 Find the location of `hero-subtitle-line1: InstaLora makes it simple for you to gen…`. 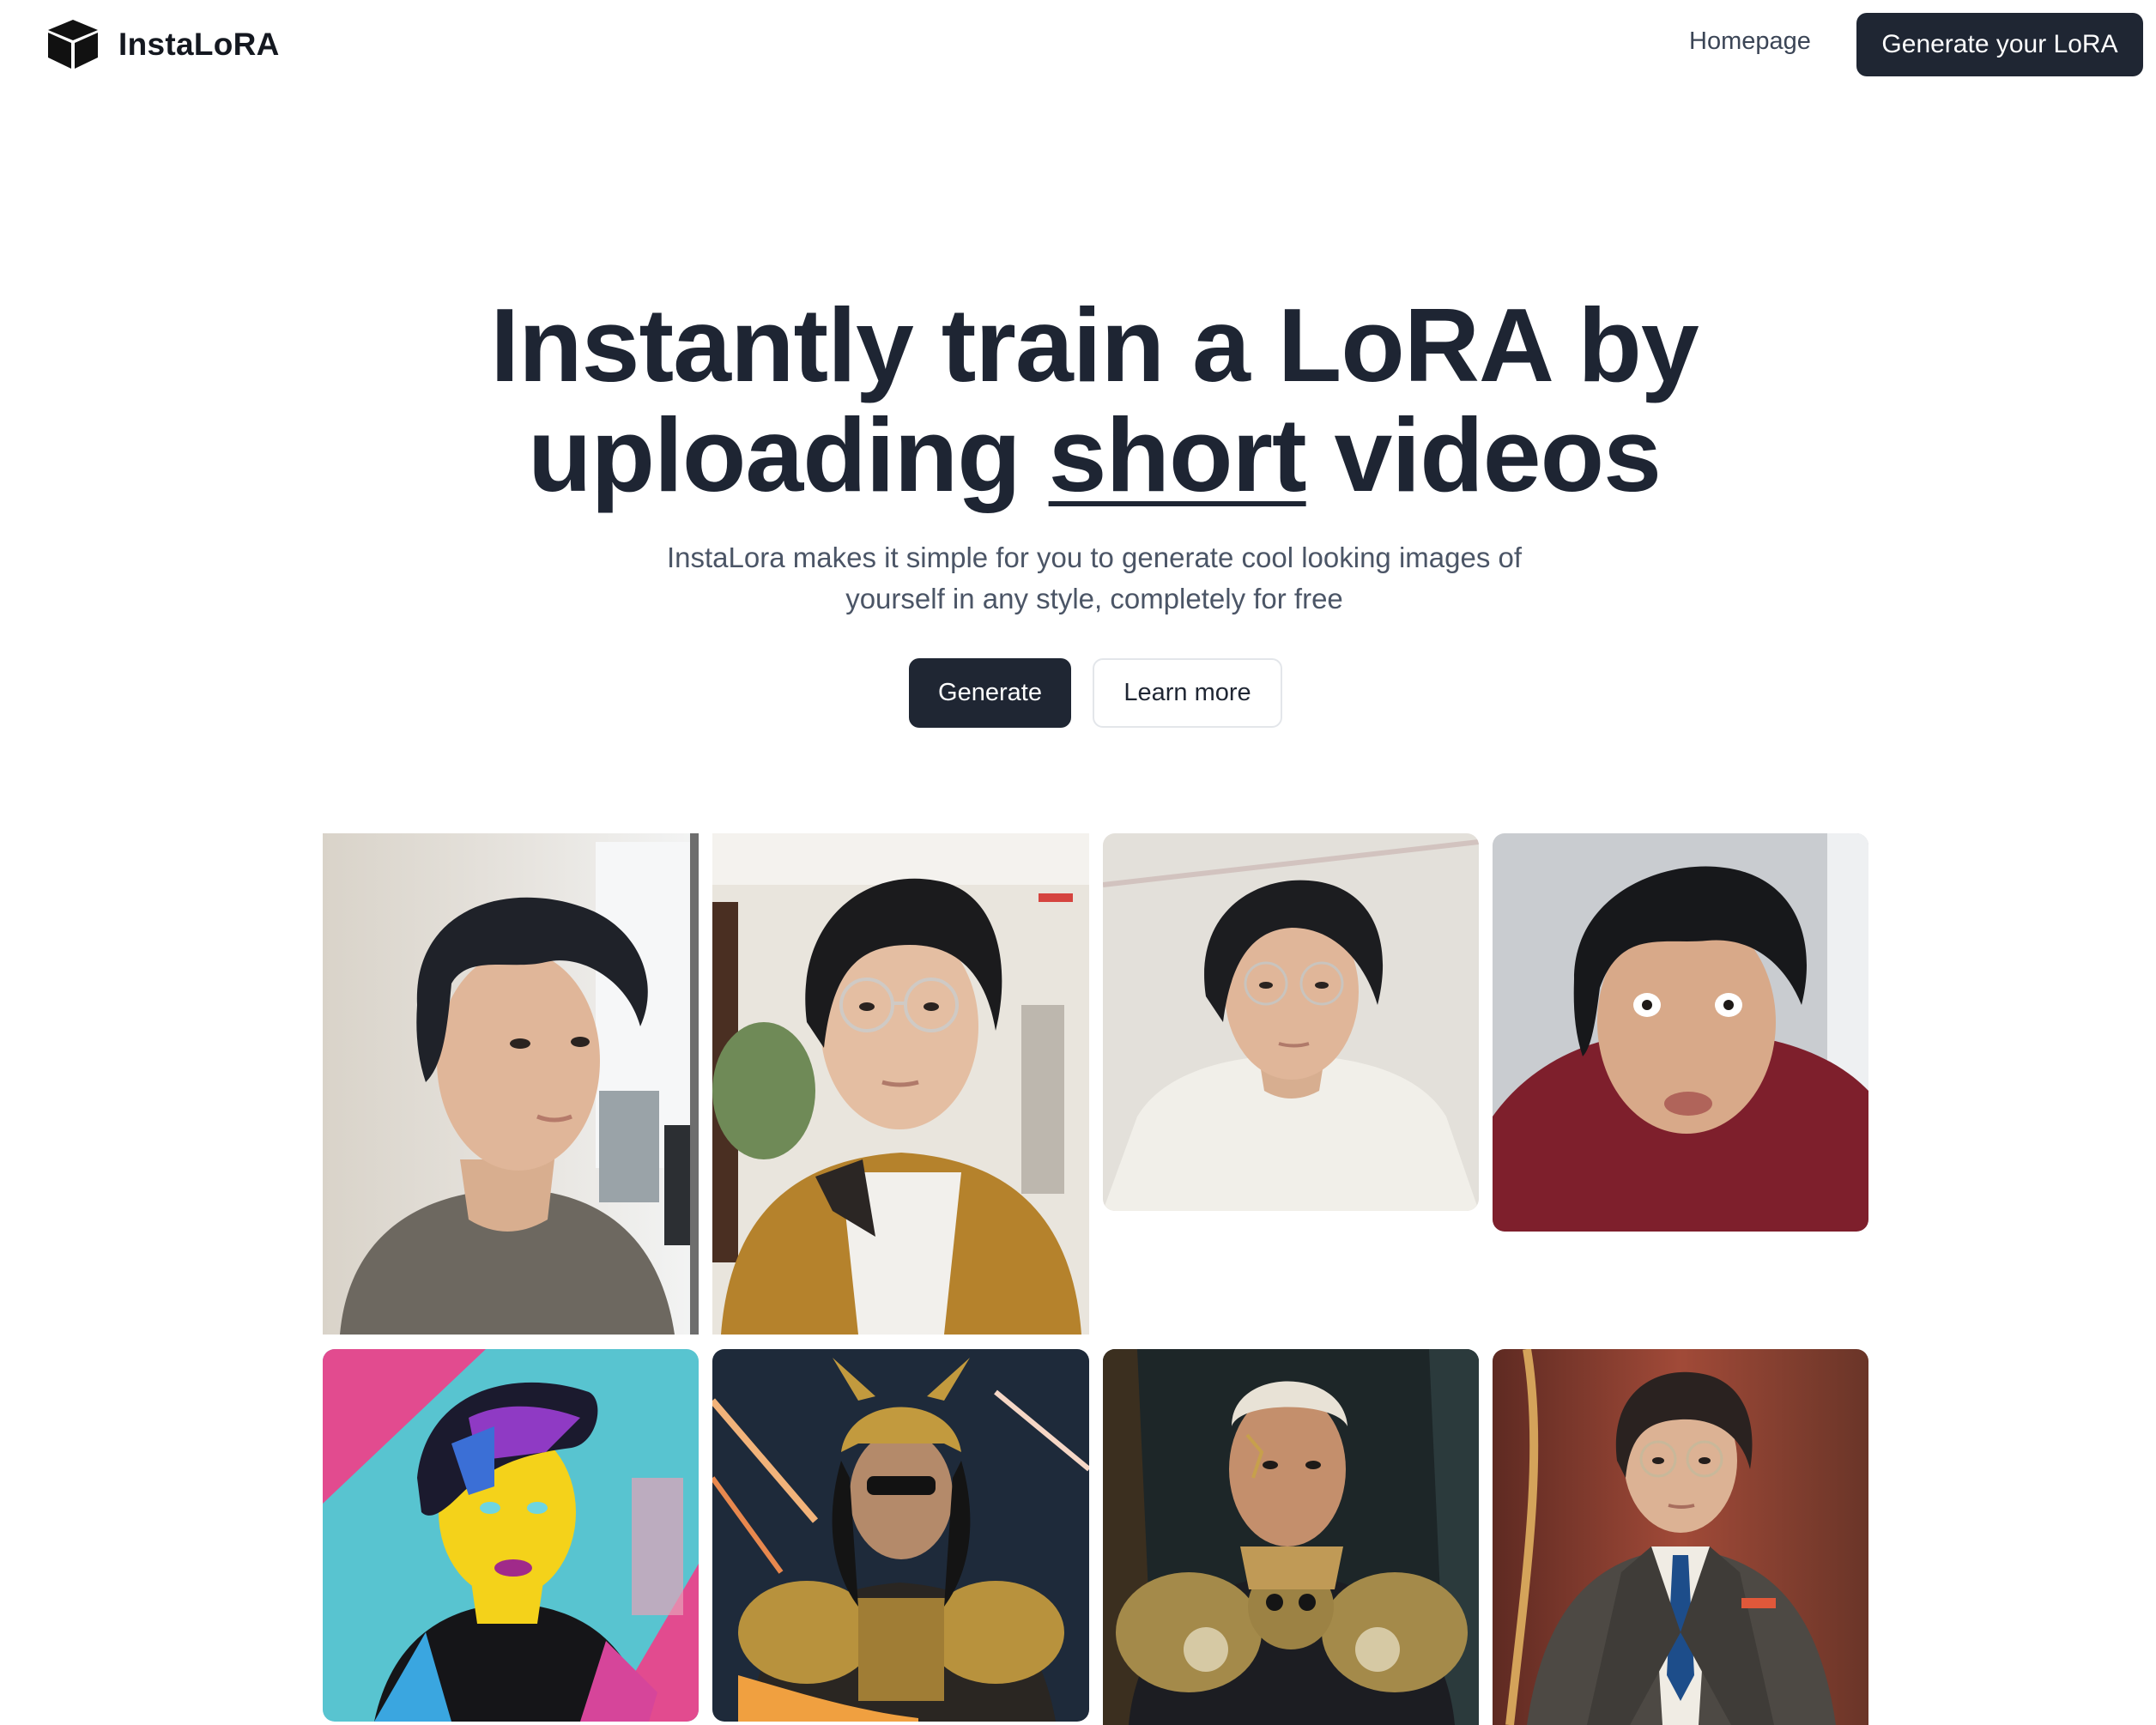

hero-subtitle-line1: InstaLora makes it simple for you to gen… is located at coordinates (1095, 557).